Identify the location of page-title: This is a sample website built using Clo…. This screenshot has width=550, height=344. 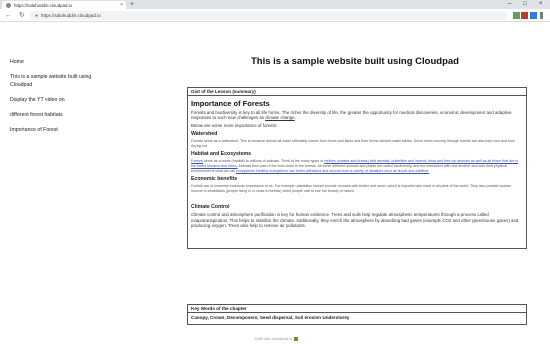
(355, 61).